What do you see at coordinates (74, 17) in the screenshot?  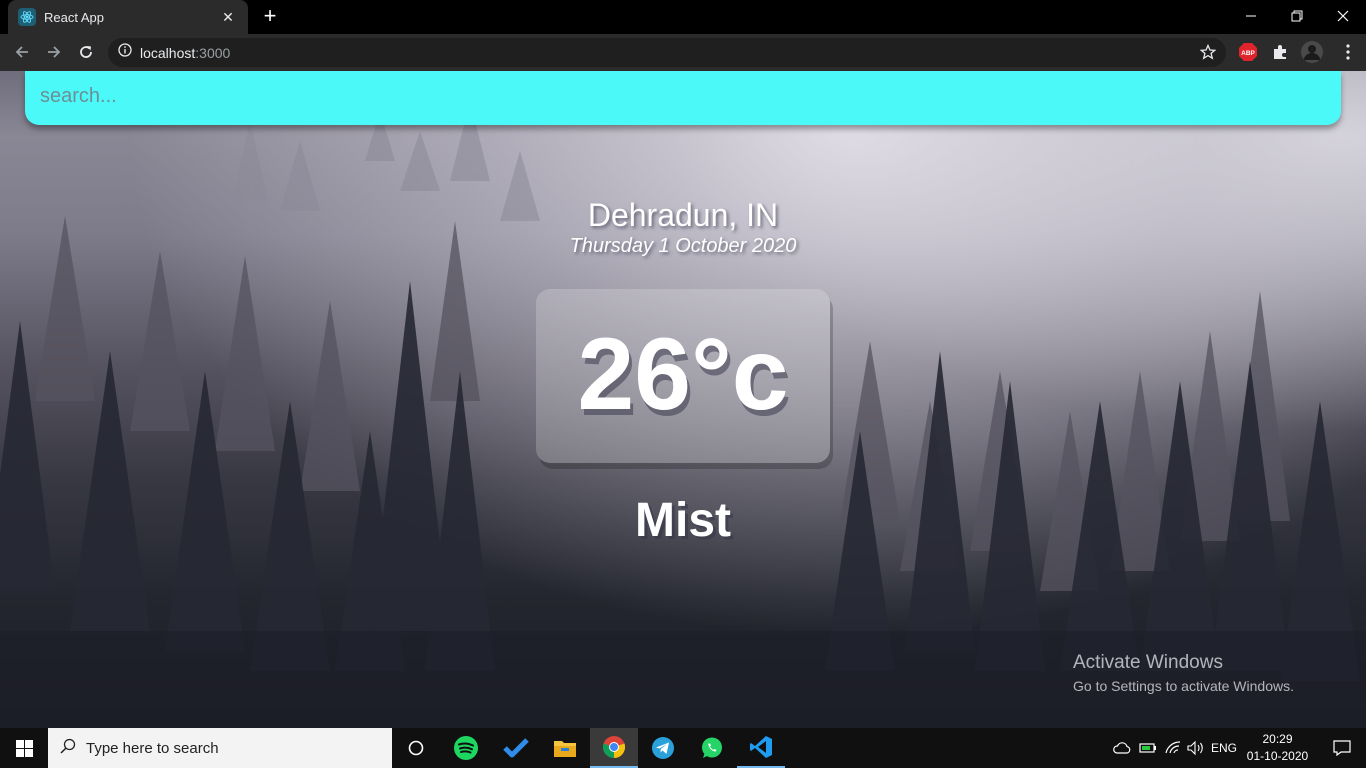 I see `tab-title: React App` at bounding box center [74, 17].